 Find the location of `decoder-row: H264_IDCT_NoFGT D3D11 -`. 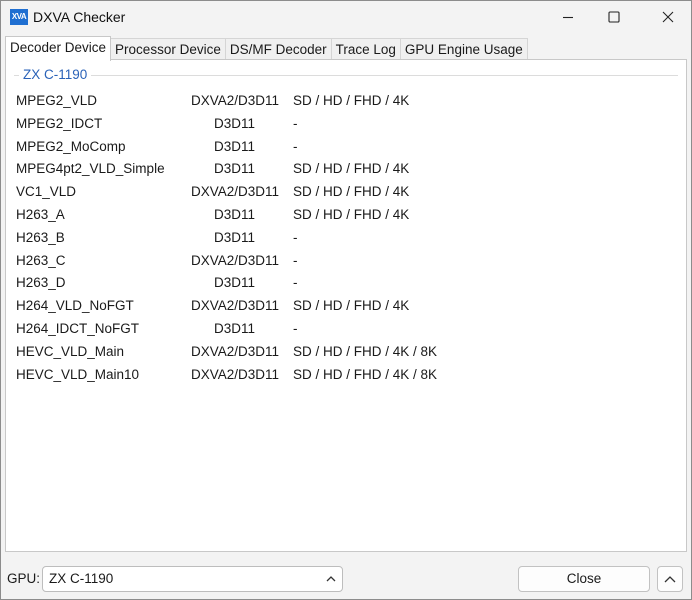

decoder-row: H264_IDCT_NoFGT D3D11 - is located at coordinates (336, 331).